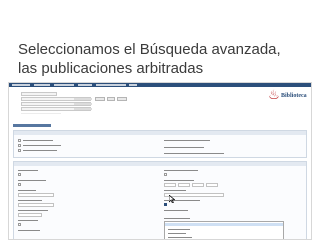 This screenshot has width=320, height=240. Describe the element at coordinates (41, 113) in the screenshot. I see `basic-advanced-links` at that location.